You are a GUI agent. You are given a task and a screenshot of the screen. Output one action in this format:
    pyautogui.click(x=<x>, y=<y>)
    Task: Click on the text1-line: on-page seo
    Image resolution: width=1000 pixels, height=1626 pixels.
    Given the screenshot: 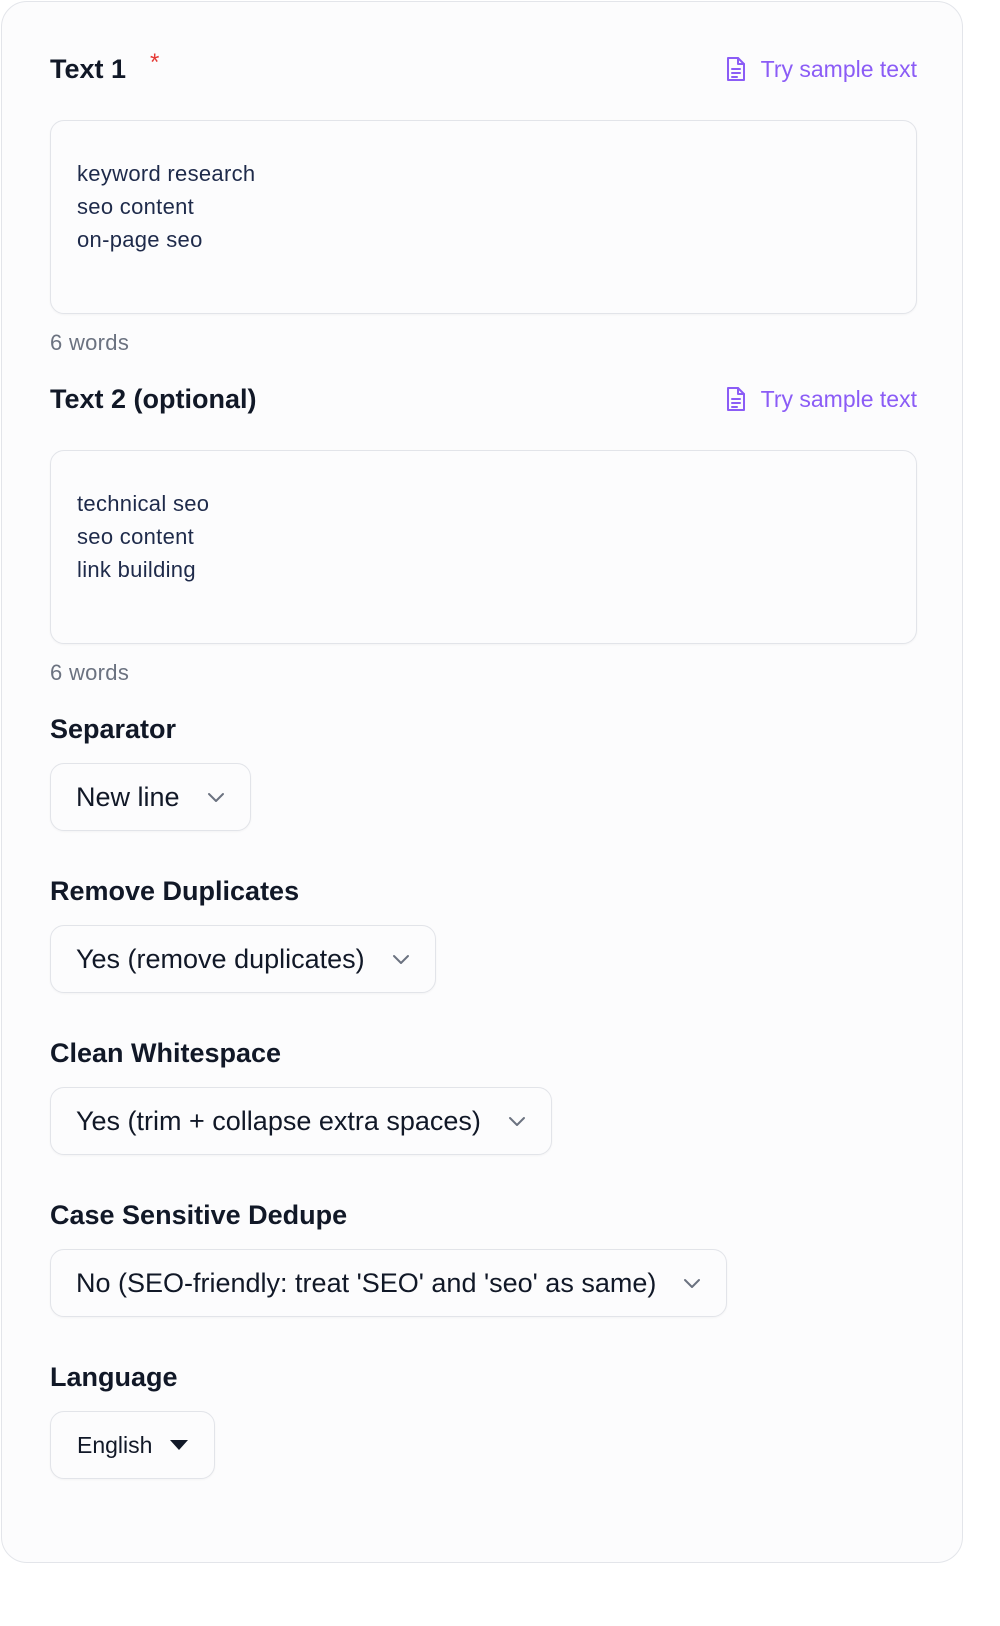 What is the action you would take?
    pyautogui.click(x=140, y=239)
    